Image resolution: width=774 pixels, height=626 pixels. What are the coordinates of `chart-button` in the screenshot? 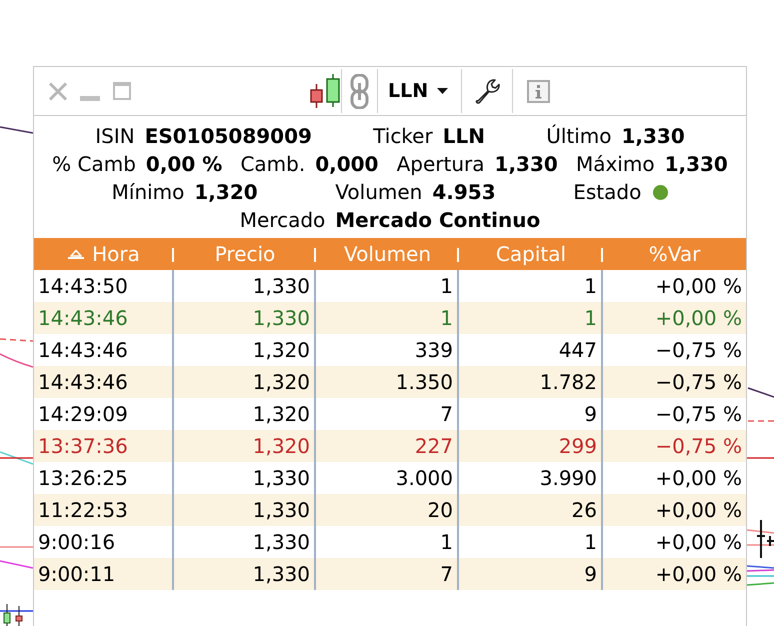 It's located at (325, 91).